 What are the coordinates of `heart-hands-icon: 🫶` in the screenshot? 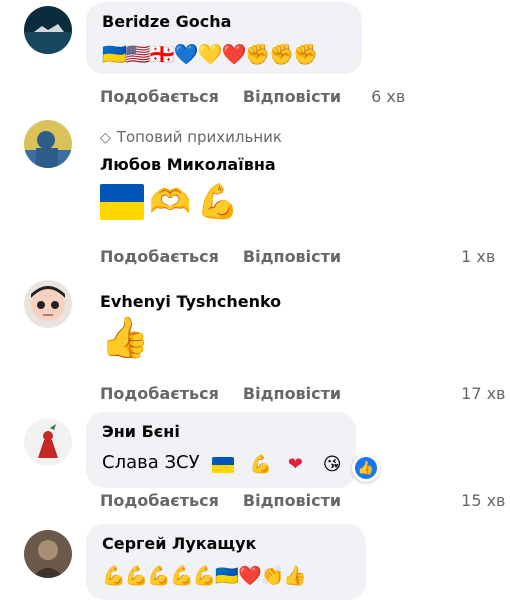 It's located at (170, 202).